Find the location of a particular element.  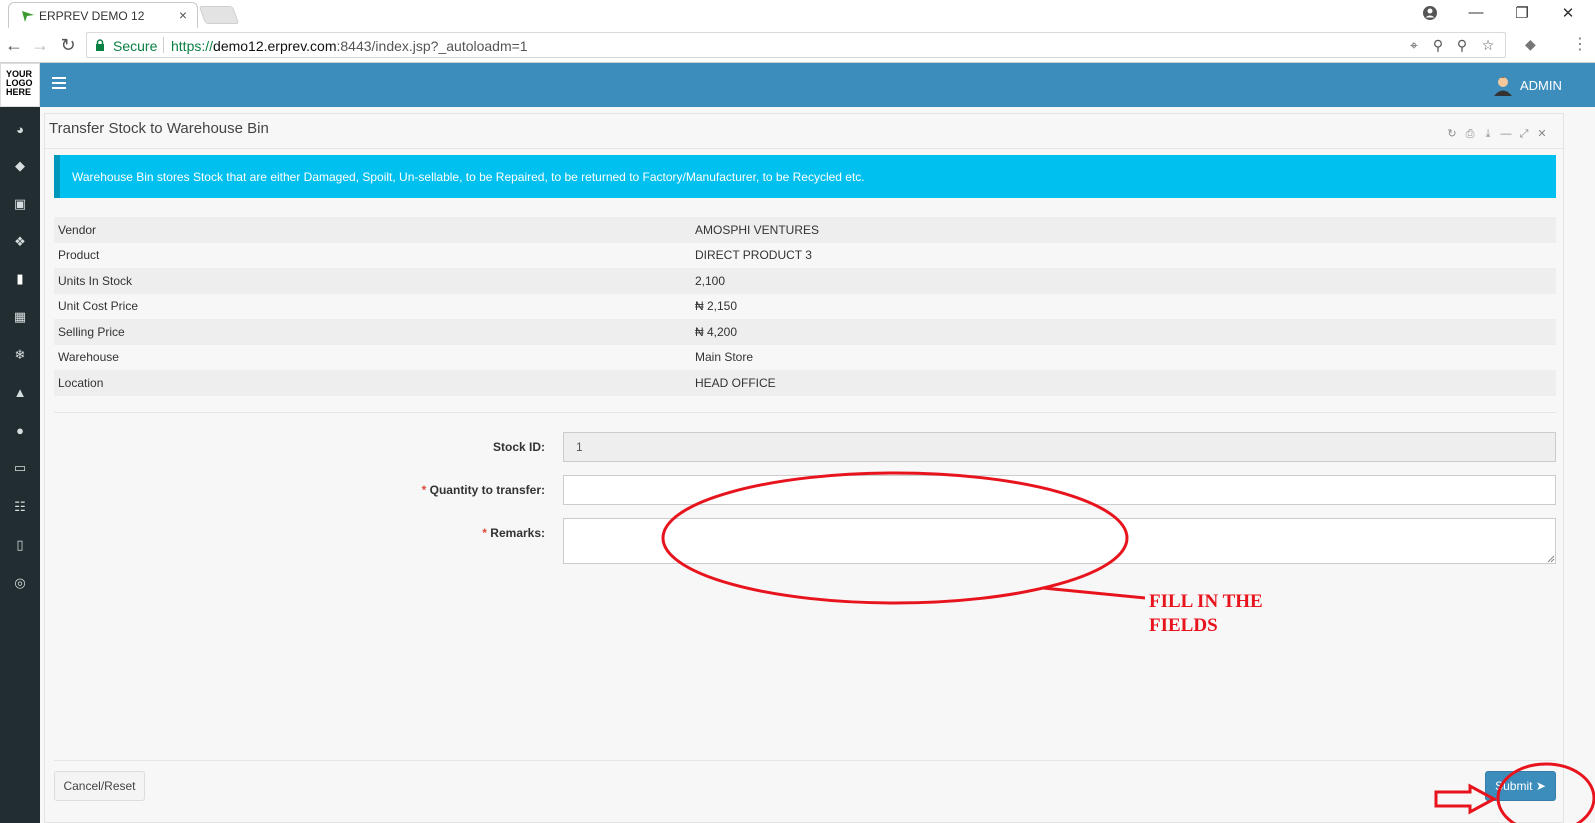

remarks-label-text: Remarks: is located at coordinates (515, 533).